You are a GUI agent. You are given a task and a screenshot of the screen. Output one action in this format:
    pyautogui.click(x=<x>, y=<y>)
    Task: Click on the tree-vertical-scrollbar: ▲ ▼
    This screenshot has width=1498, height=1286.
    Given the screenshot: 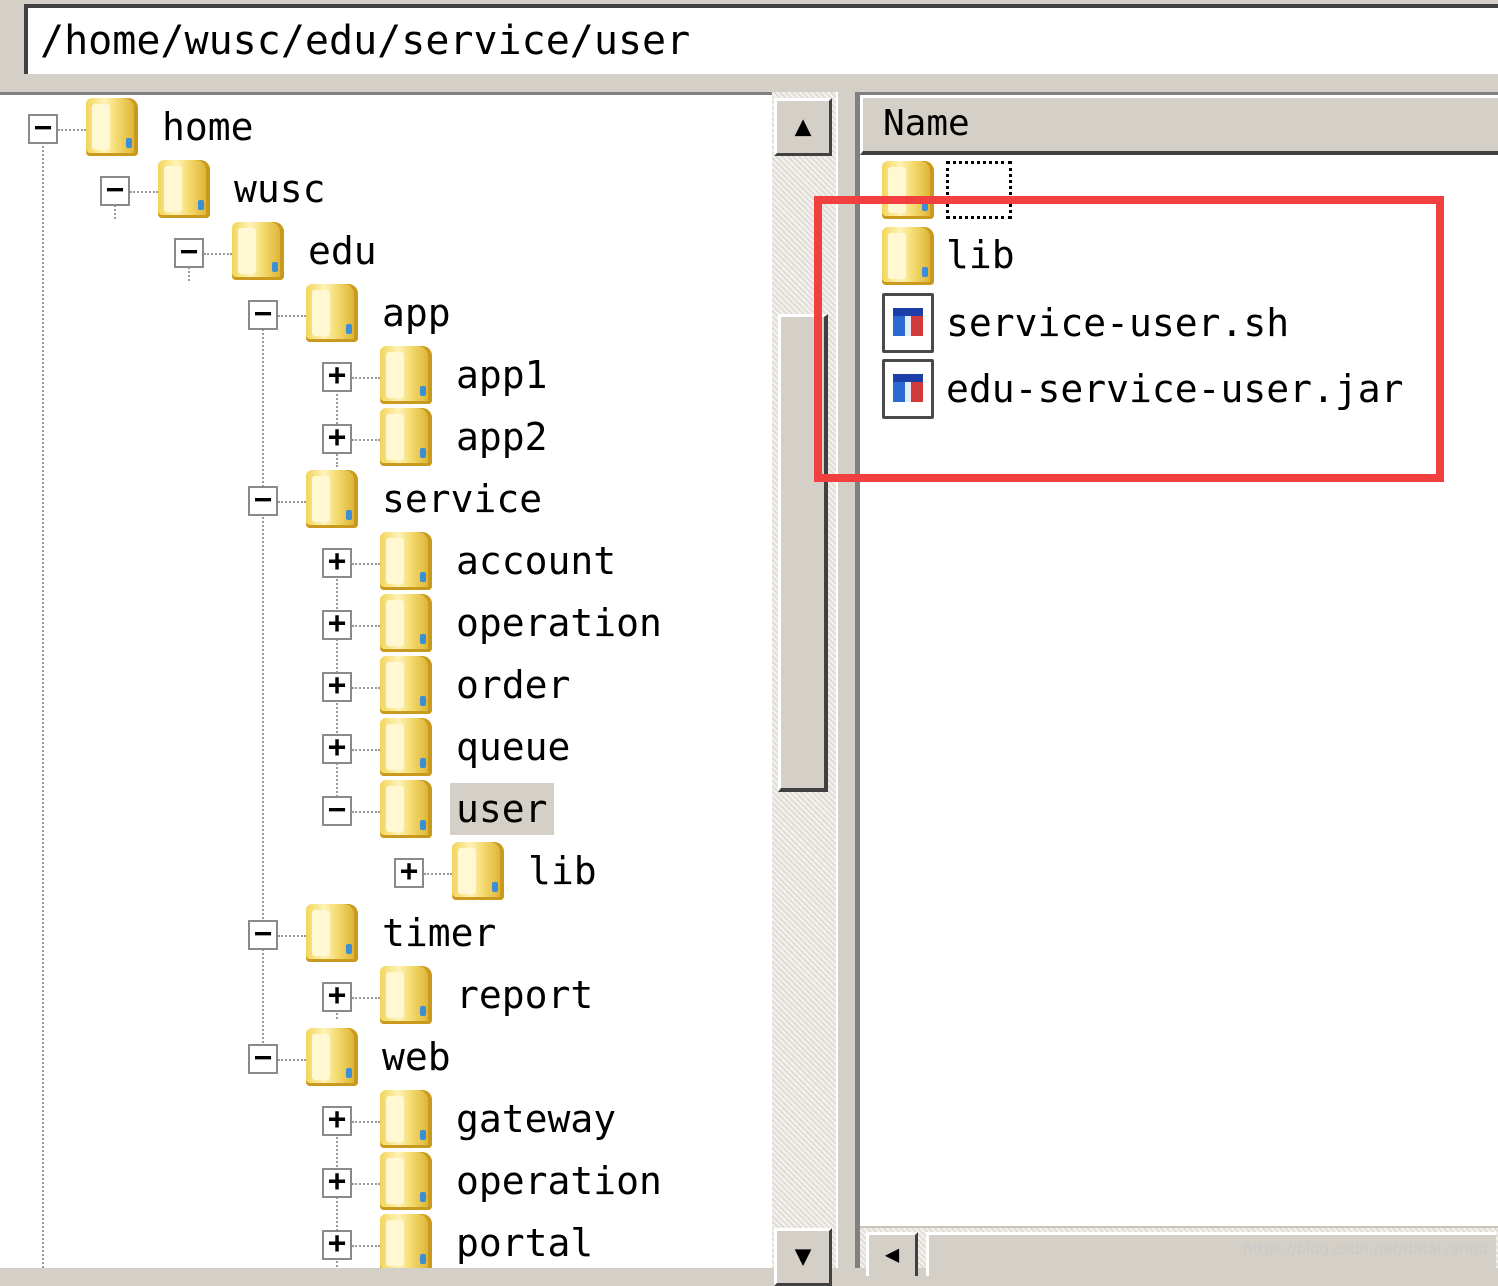 What is the action you would take?
    pyautogui.click(x=804, y=689)
    